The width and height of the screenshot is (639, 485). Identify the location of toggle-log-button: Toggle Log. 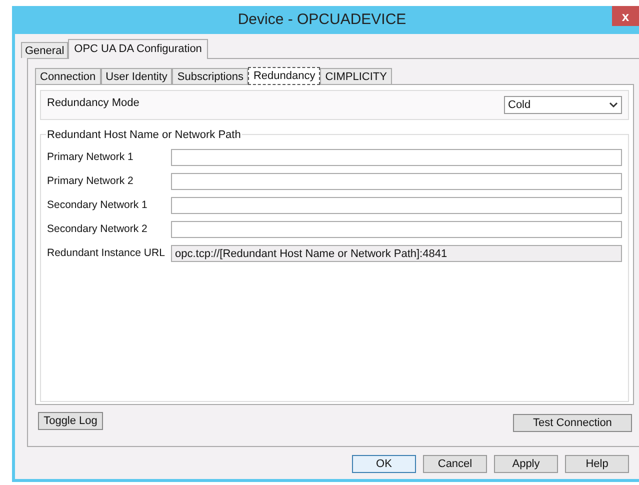
(70, 421).